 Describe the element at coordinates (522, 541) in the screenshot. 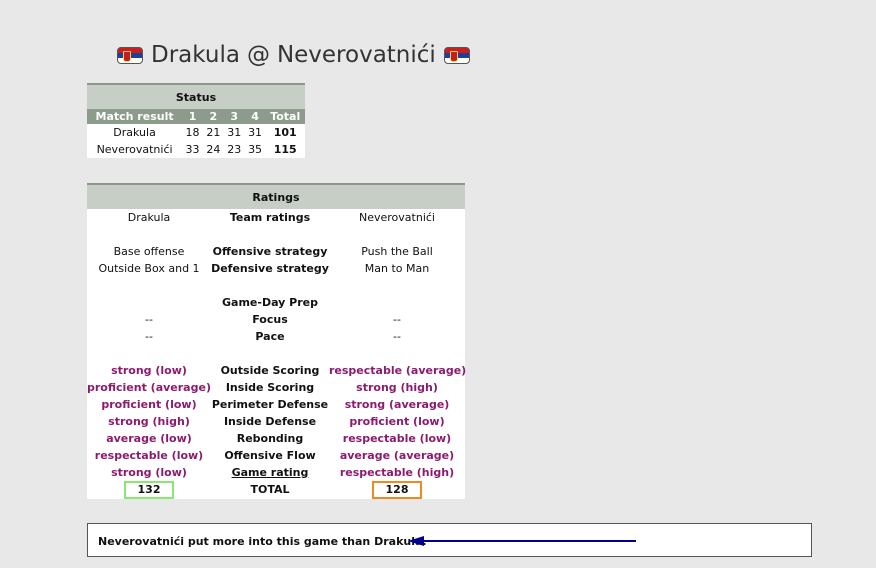

I see `left-arrow-icon` at that location.